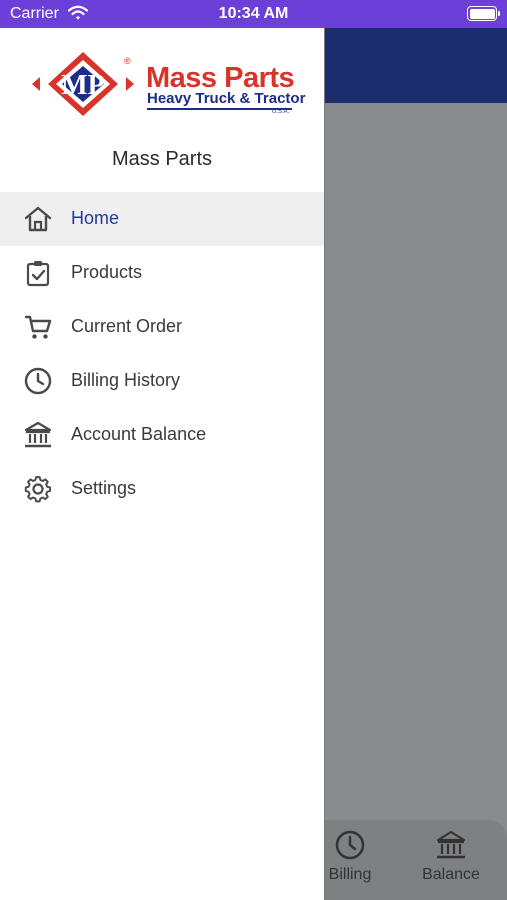 Image resolution: width=507 pixels, height=900 pixels. What do you see at coordinates (126, 380) in the screenshot?
I see `menu-item-label: Billing History` at bounding box center [126, 380].